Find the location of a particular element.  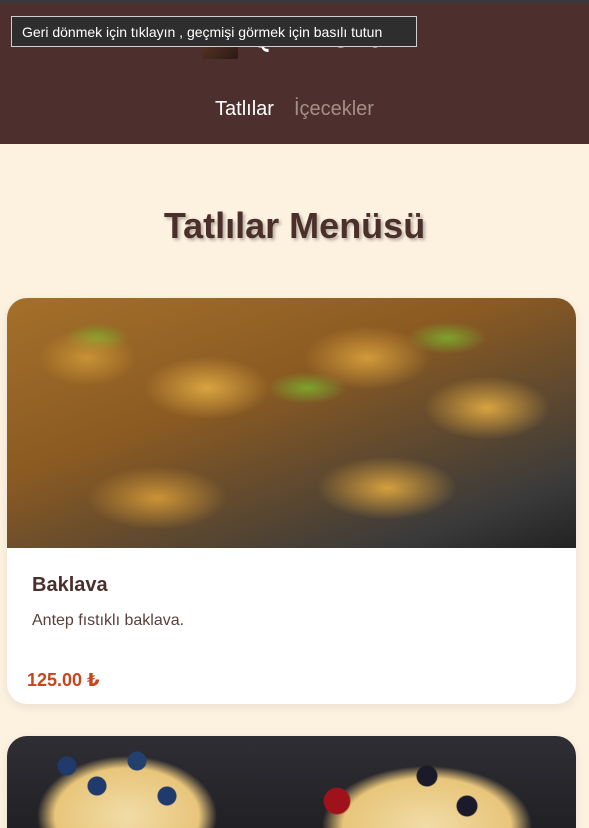

item-description: Antep fıstıklı baklava. is located at coordinates (108, 620).